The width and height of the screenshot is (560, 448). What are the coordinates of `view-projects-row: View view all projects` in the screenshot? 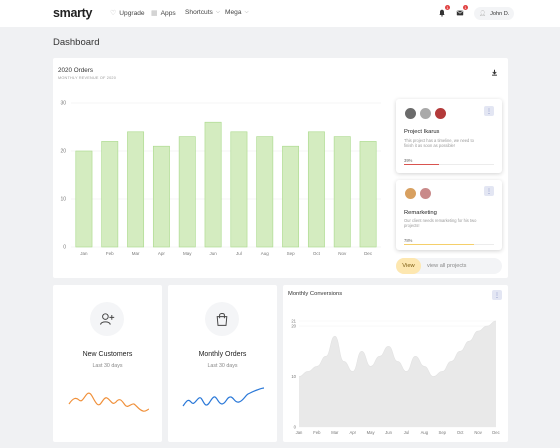 It's located at (449, 266).